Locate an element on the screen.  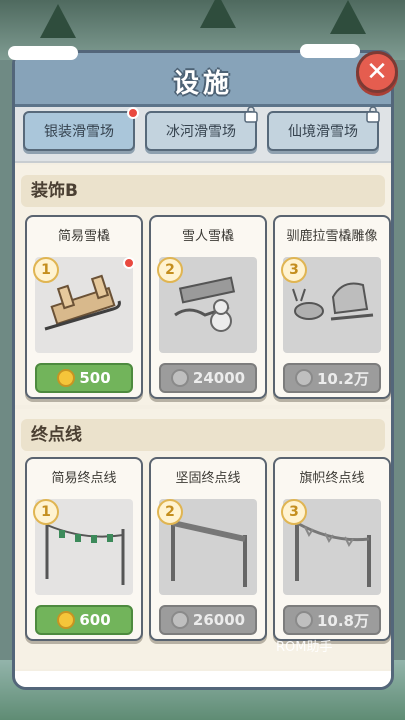
tab-wonderland-ski-resort: 仙境滑雪场 is located at coordinates (323, 128).